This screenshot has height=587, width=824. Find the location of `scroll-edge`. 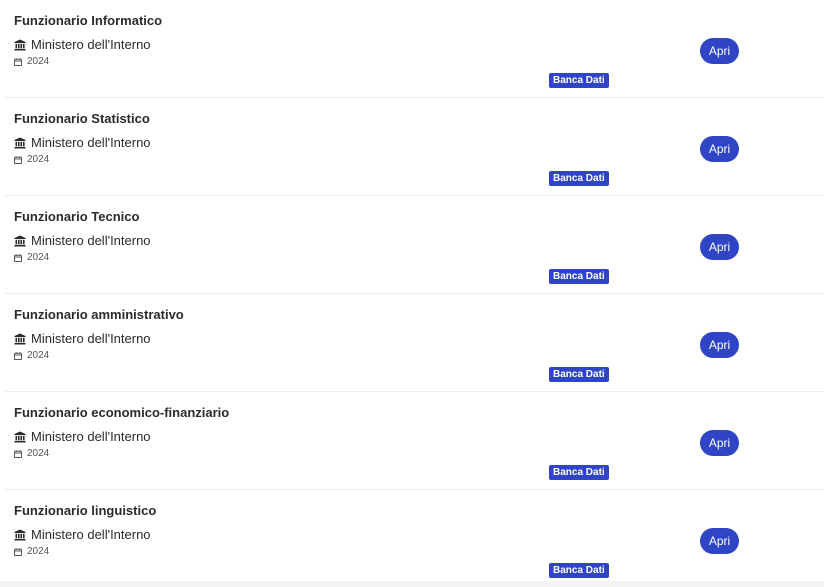

scroll-edge is located at coordinates (412, 584).